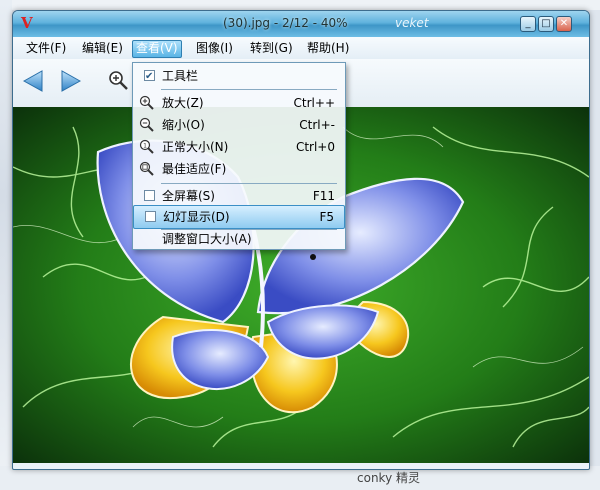 The width and height of the screenshot is (600, 490). I want to click on next-image-button, so click(70, 81).